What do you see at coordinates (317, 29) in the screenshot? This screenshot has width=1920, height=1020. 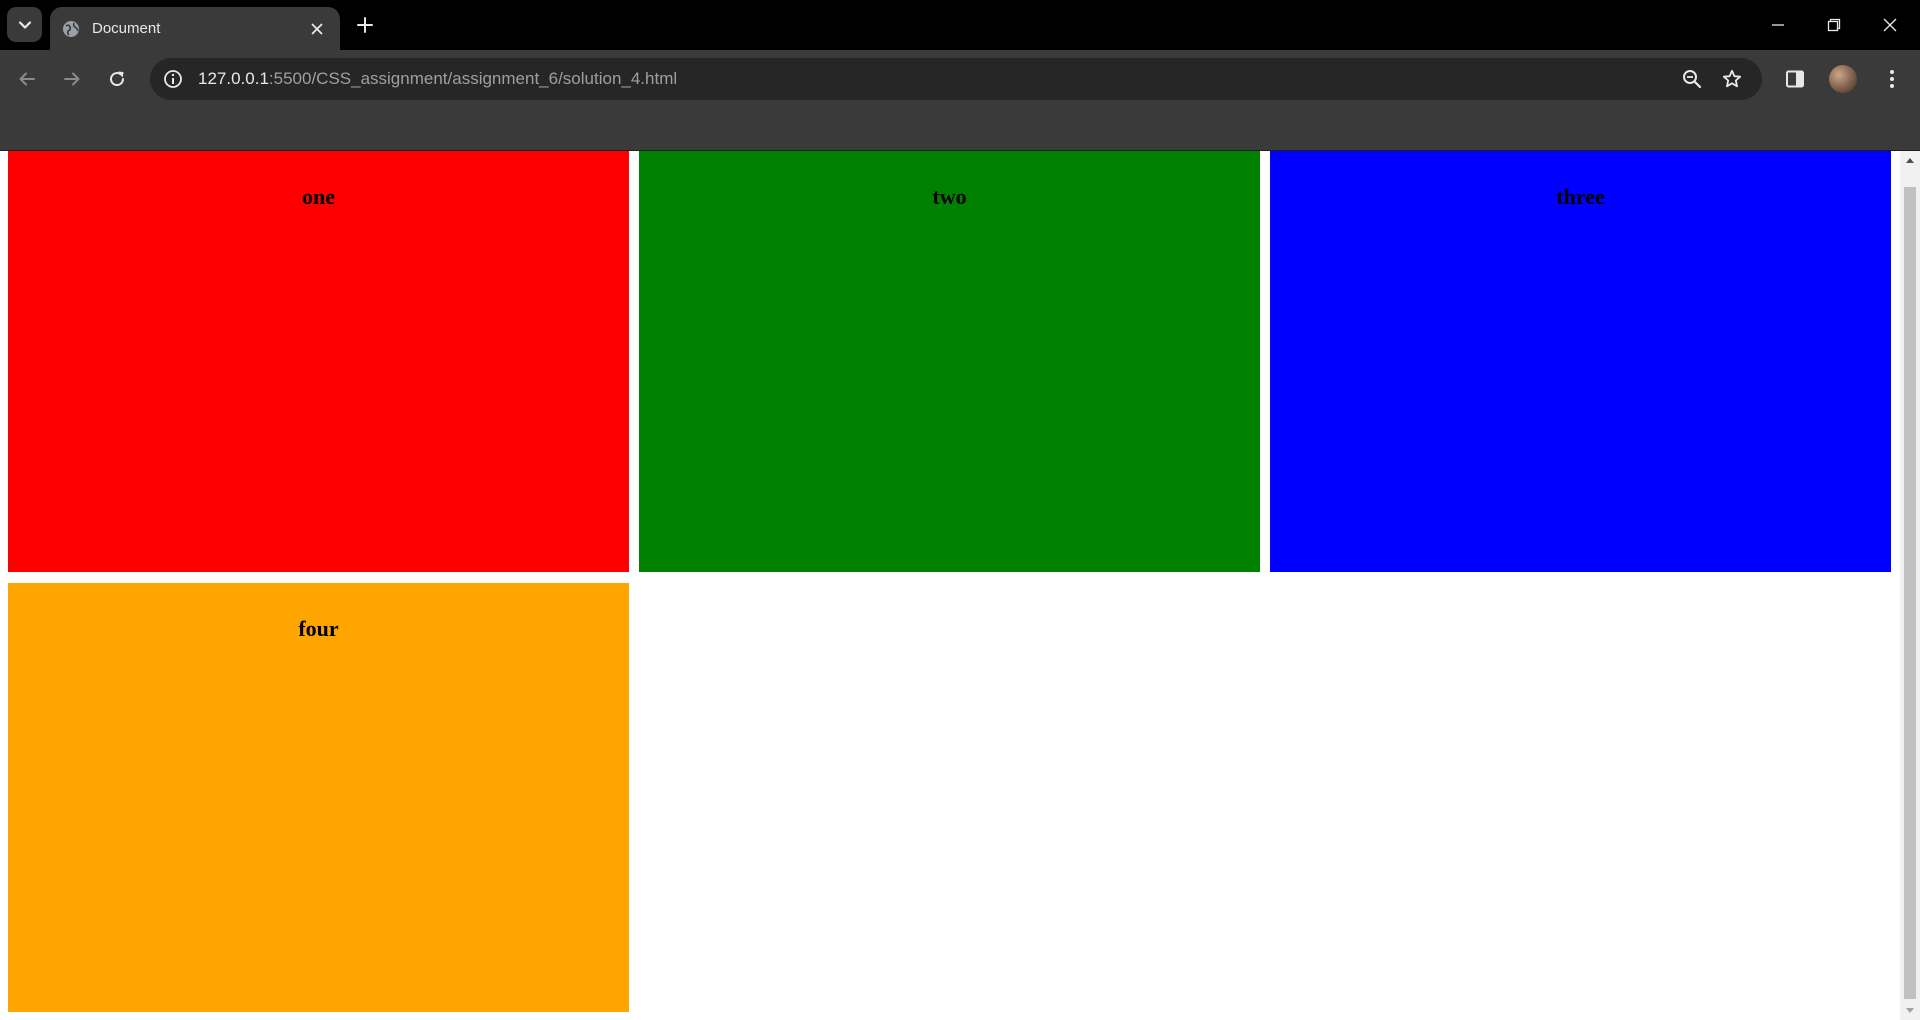 I see `close-icon` at bounding box center [317, 29].